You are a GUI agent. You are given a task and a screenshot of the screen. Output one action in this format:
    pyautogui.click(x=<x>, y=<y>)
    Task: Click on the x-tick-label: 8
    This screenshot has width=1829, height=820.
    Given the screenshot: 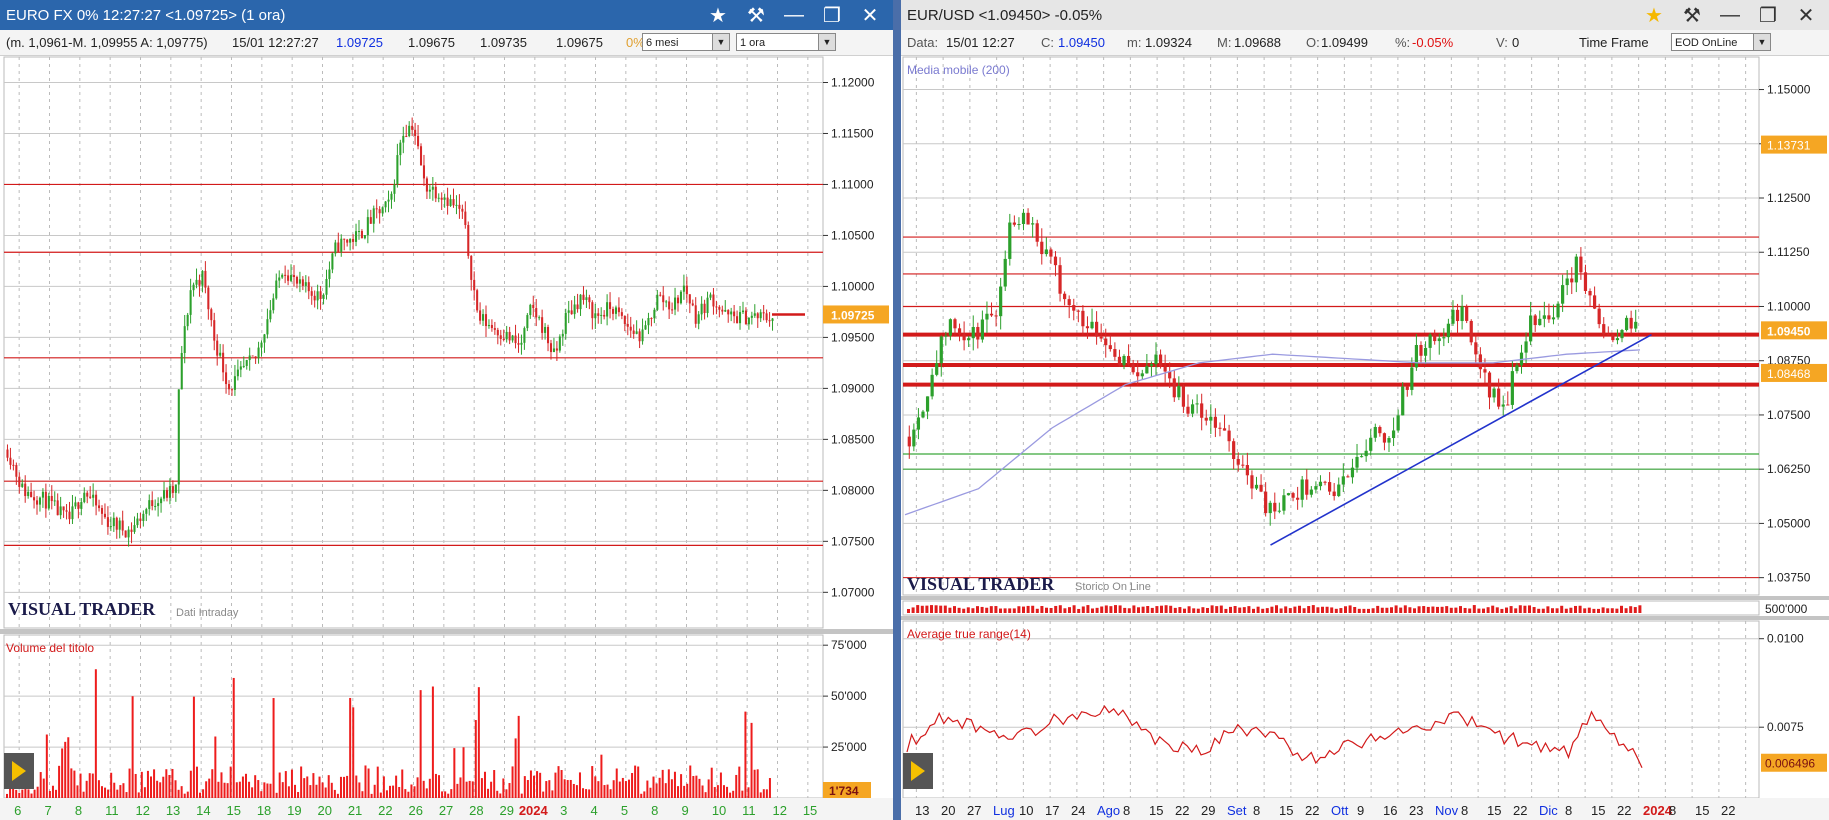 What is the action you would take?
    pyautogui.click(x=78, y=810)
    